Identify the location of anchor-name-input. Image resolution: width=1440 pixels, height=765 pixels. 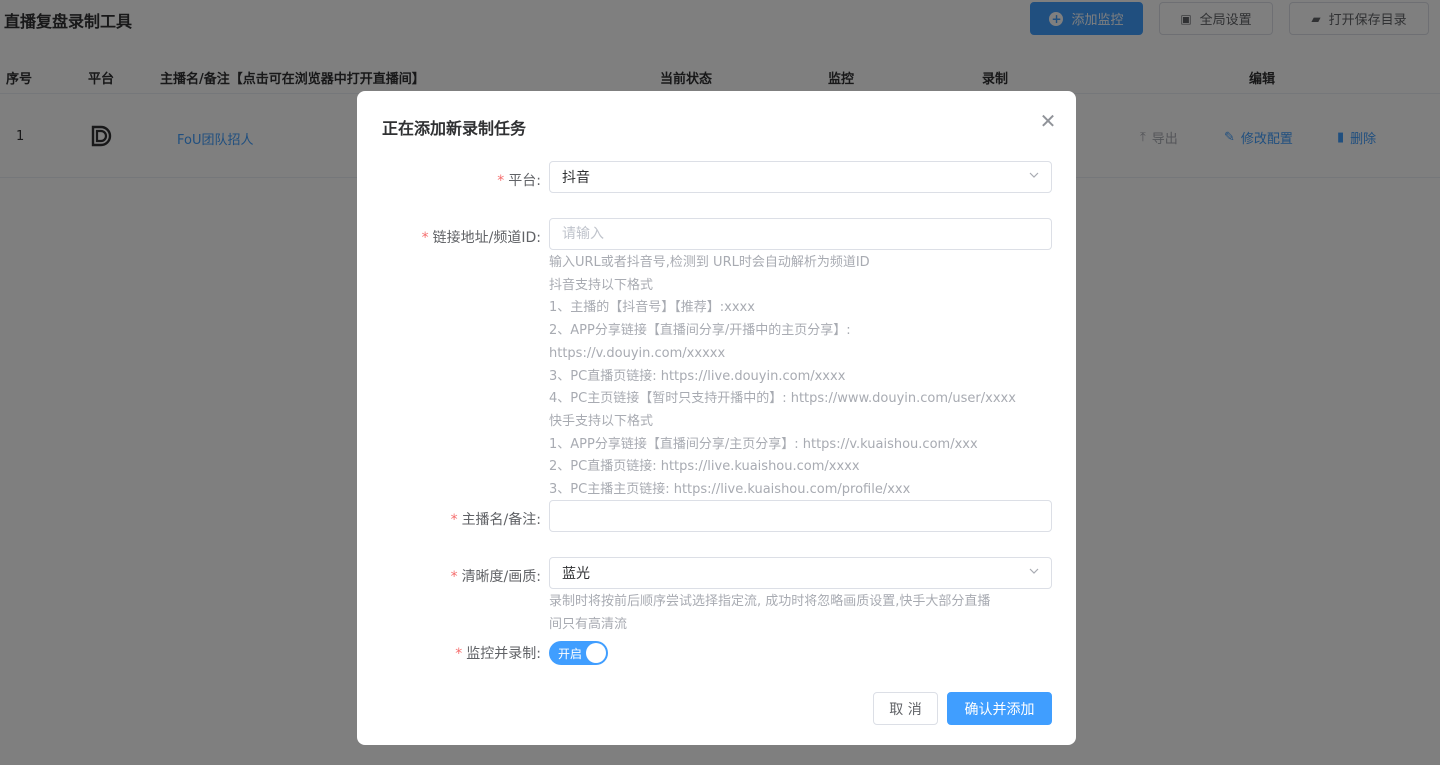
(800, 516).